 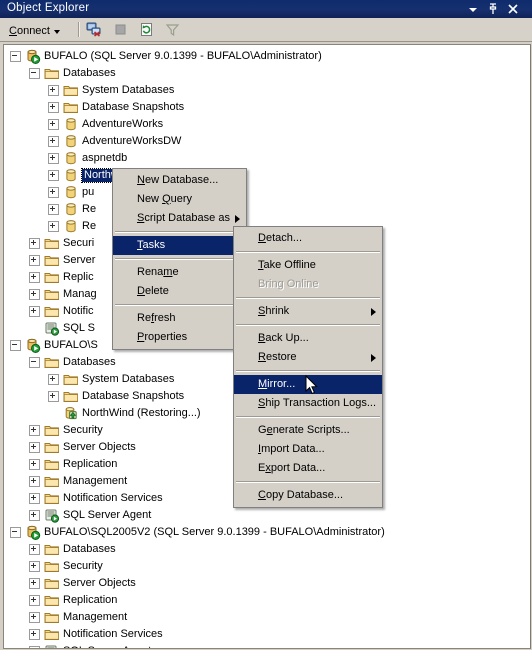 I want to click on pushpin-icon, so click(x=493, y=9).